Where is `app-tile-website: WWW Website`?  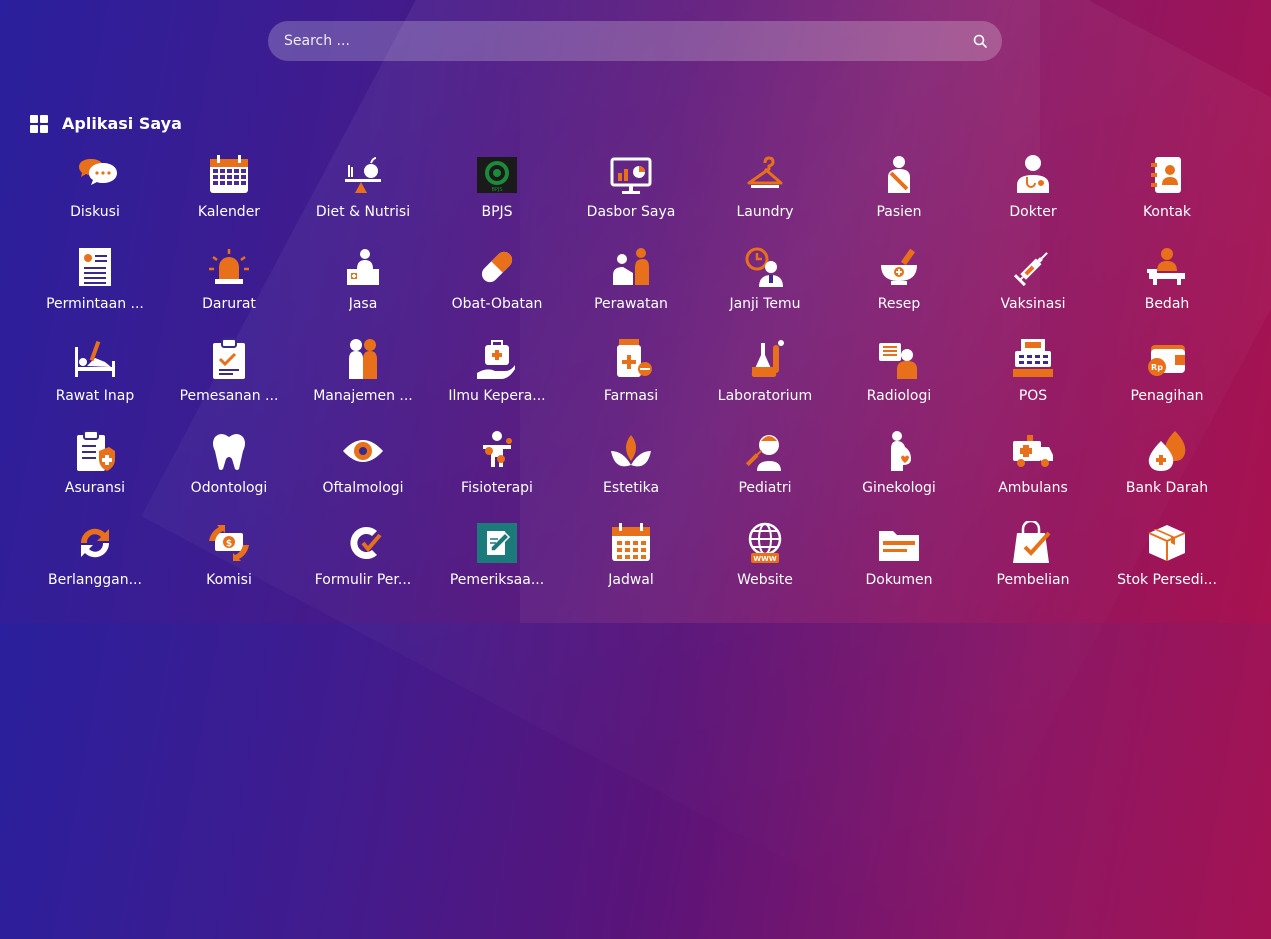 app-tile-website: WWW Website is located at coordinates (765, 566).